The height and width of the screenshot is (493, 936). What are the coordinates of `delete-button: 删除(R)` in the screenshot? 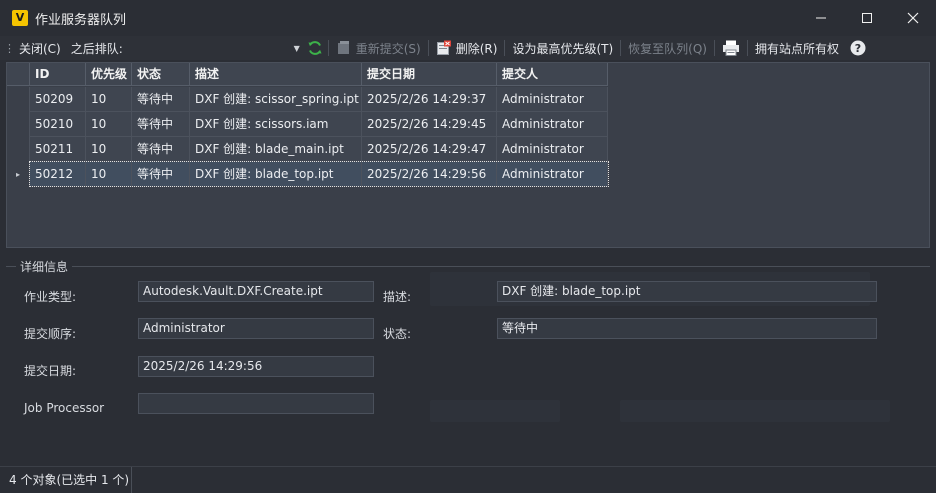 It's located at (467, 48).